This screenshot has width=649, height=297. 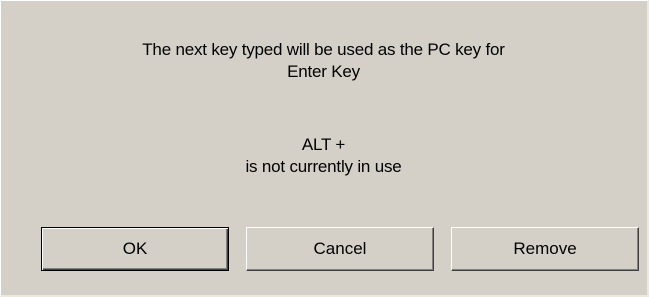 What do you see at coordinates (545, 249) in the screenshot?
I see `remove-button: Remove` at bounding box center [545, 249].